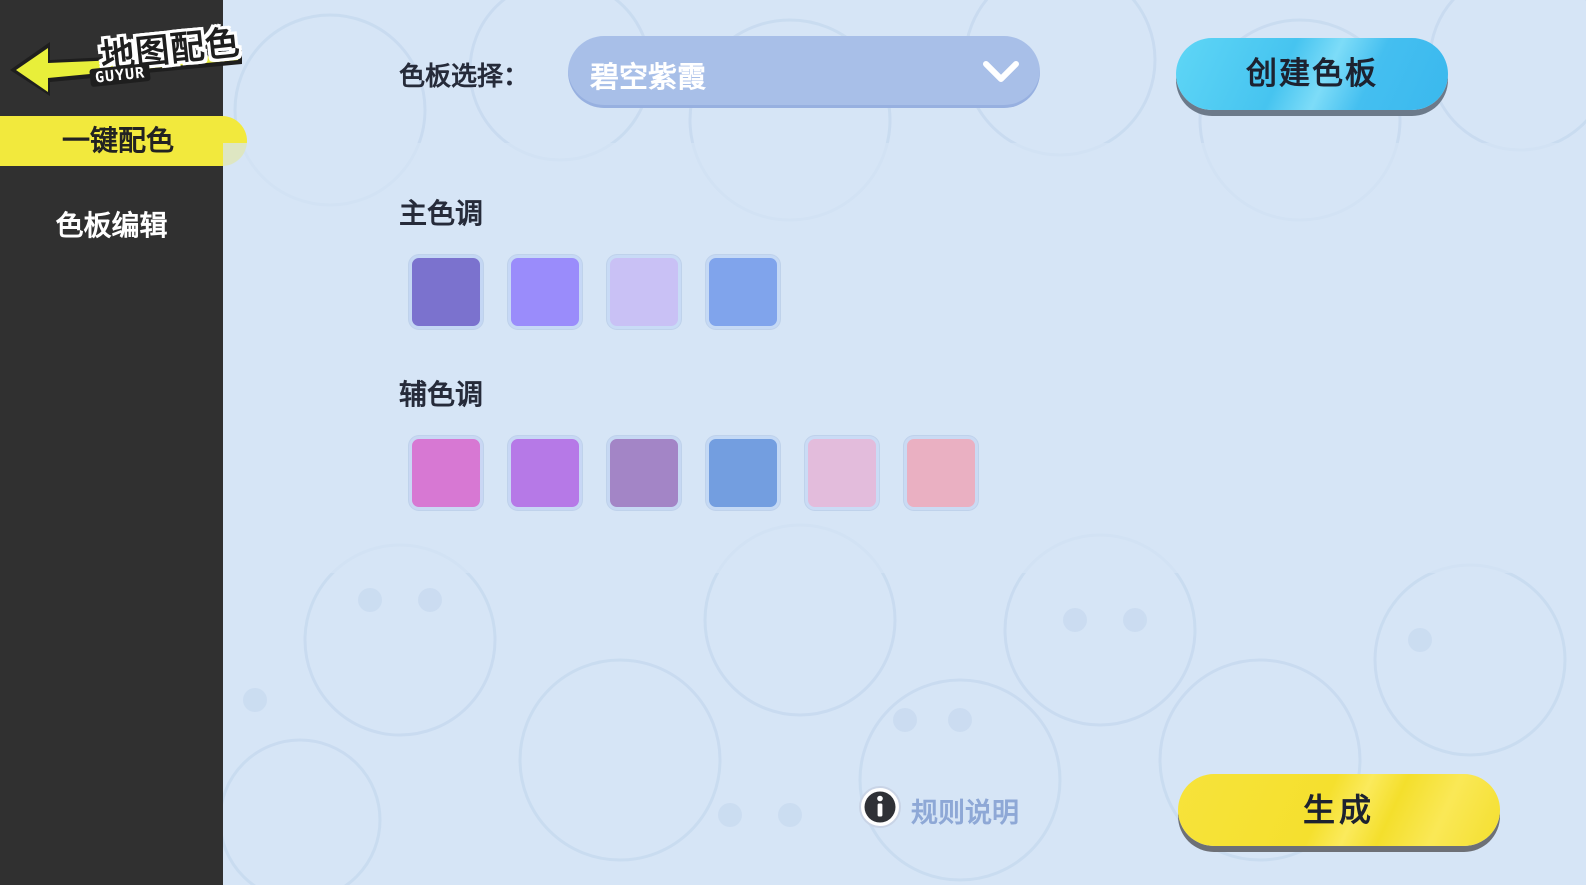 The height and width of the screenshot is (885, 1586). What do you see at coordinates (648, 77) in the screenshot?
I see `palette-dropdown-value: 碧空紫霞` at bounding box center [648, 77].